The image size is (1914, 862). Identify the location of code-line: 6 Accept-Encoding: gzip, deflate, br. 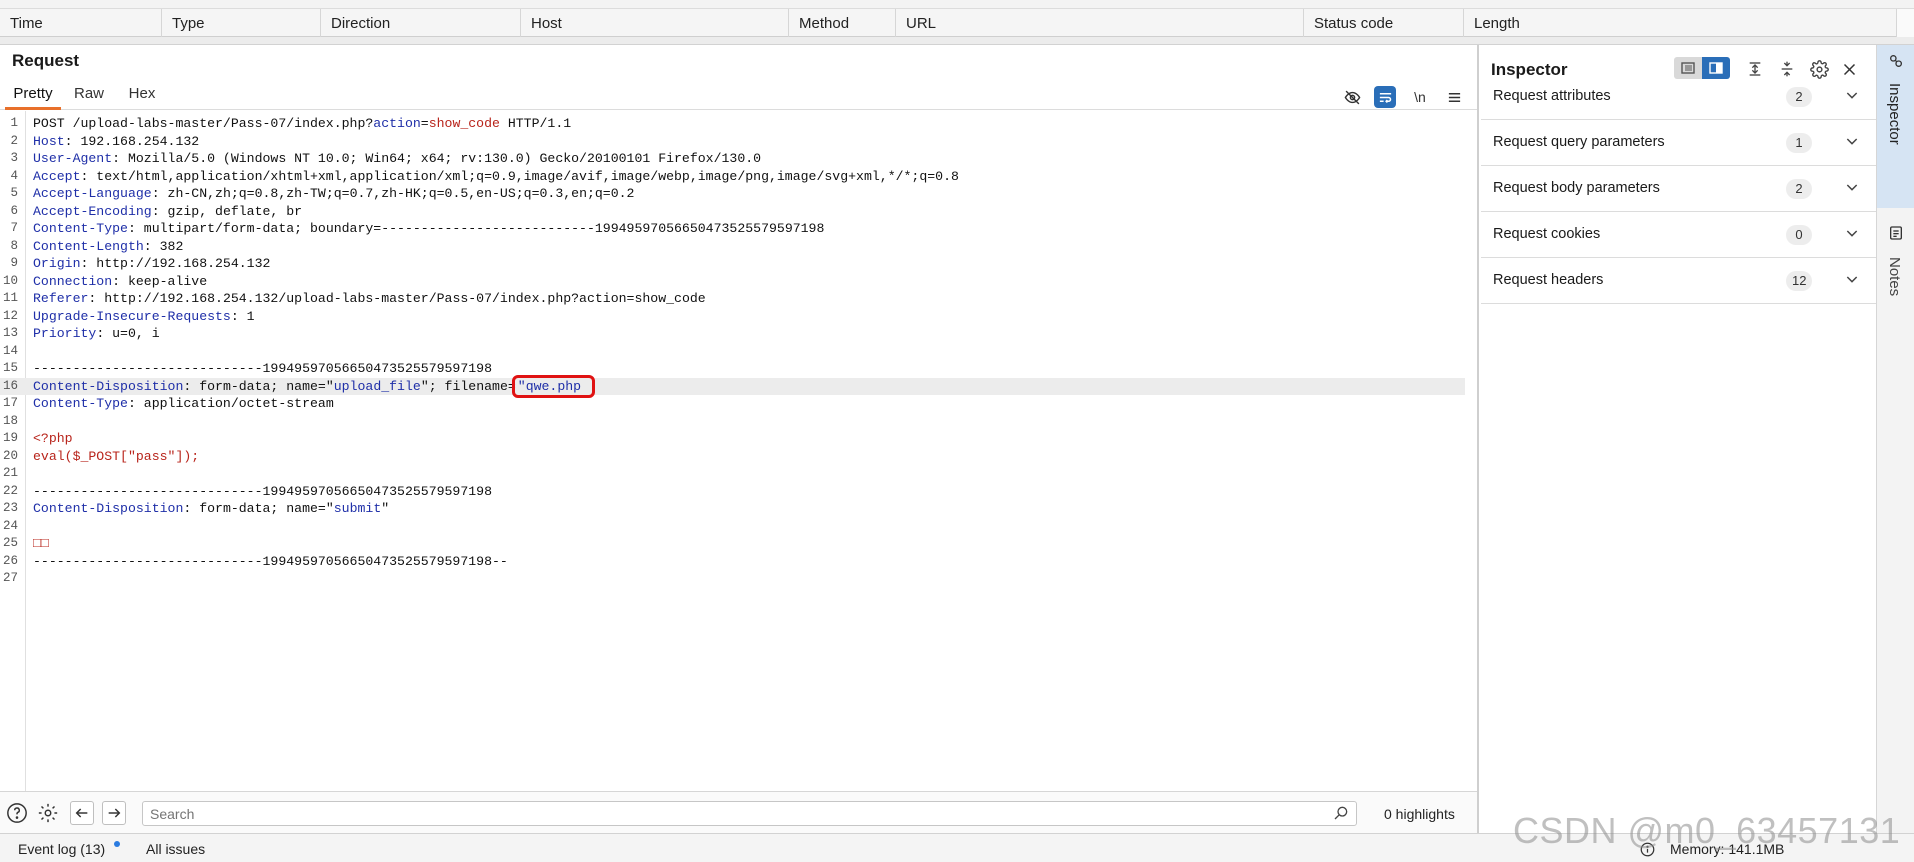
(732, 212).